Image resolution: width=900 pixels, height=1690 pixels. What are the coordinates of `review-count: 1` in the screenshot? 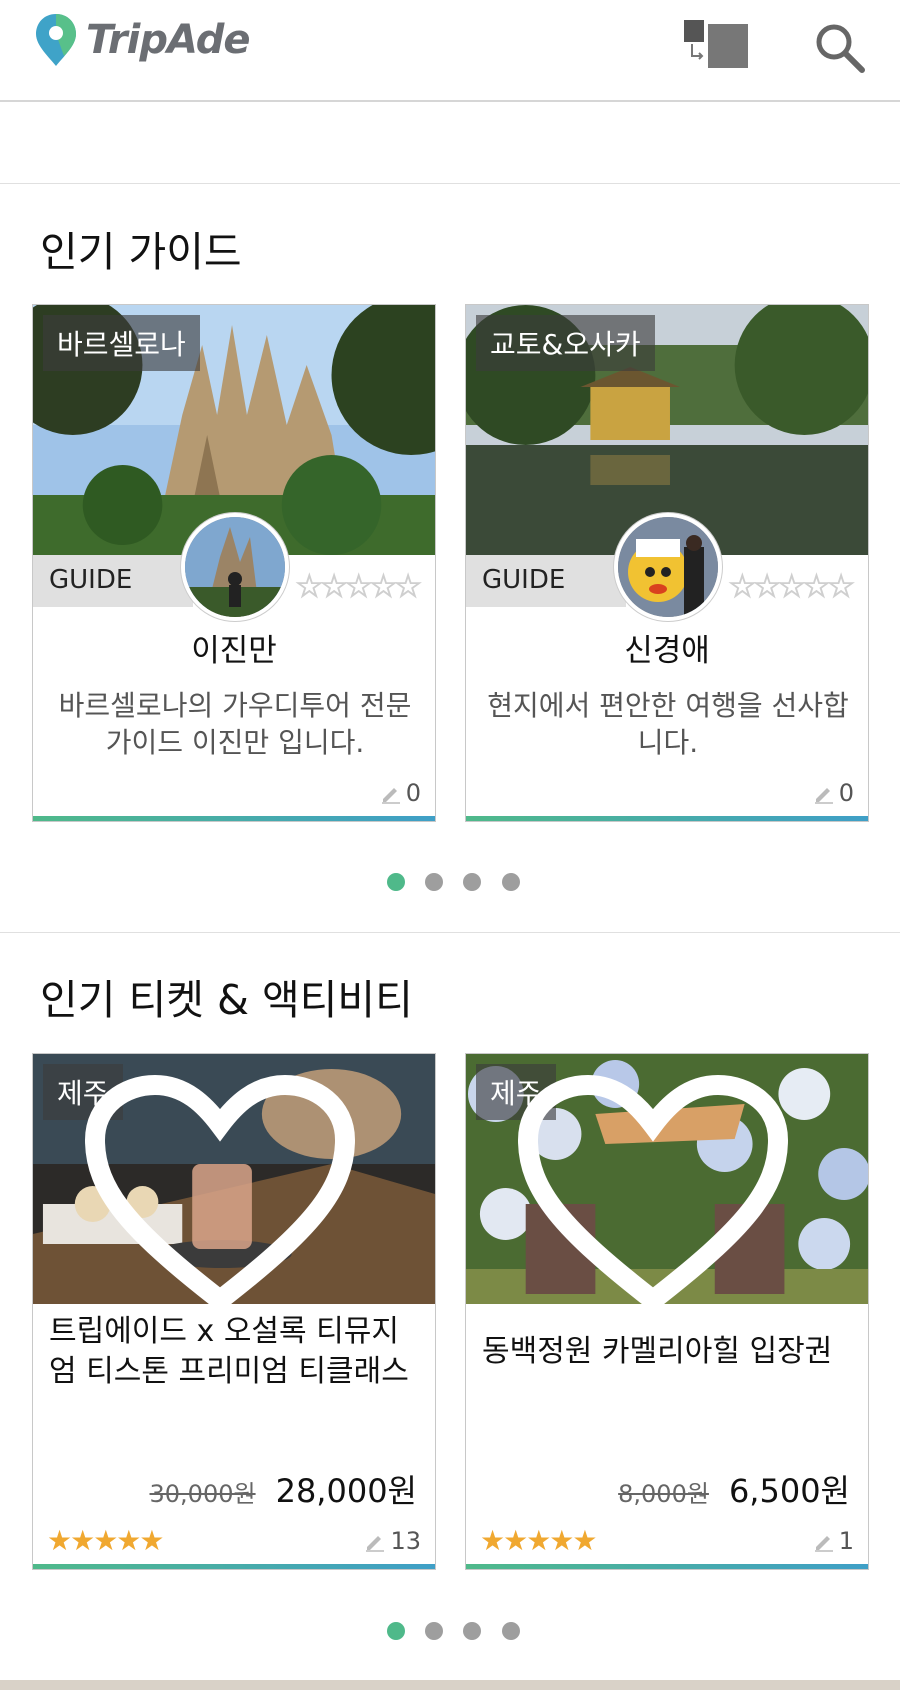 It's located at (833, 1541).